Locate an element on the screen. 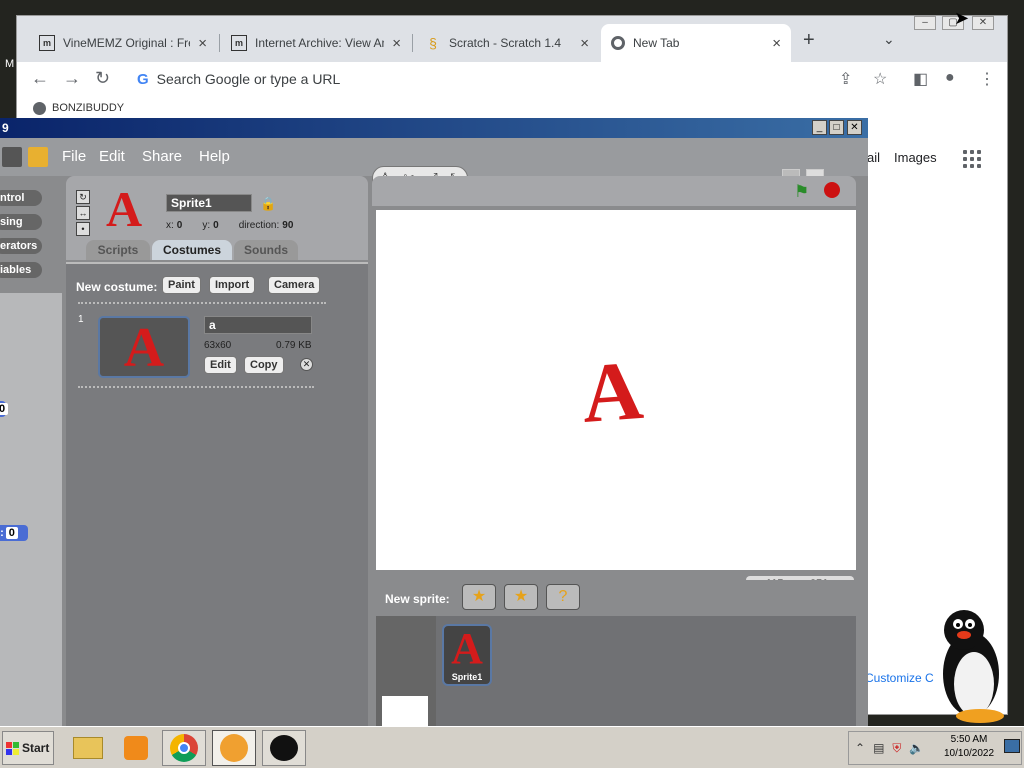 This screenshot has height=768, width=1024. pingu-mascot is located at coordinates (971, 667).